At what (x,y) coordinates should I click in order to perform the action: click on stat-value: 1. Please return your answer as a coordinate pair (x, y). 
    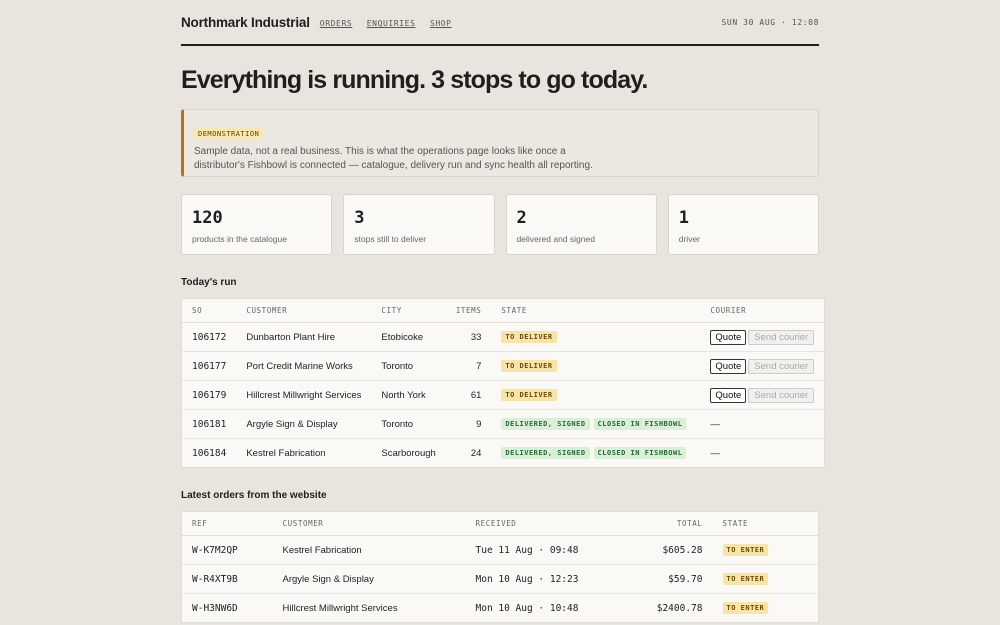
    Looking at the image, I should click on (683, 218).